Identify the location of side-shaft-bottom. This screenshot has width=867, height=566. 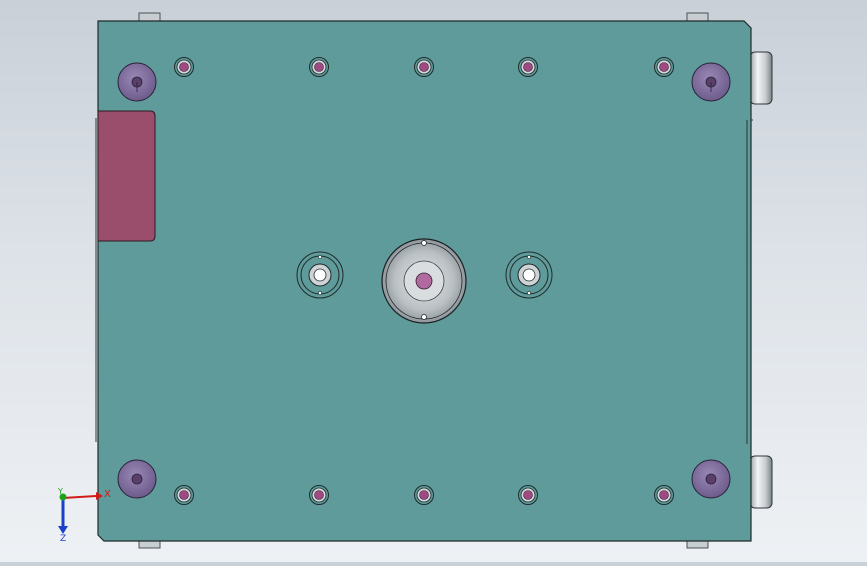
(761, 482).